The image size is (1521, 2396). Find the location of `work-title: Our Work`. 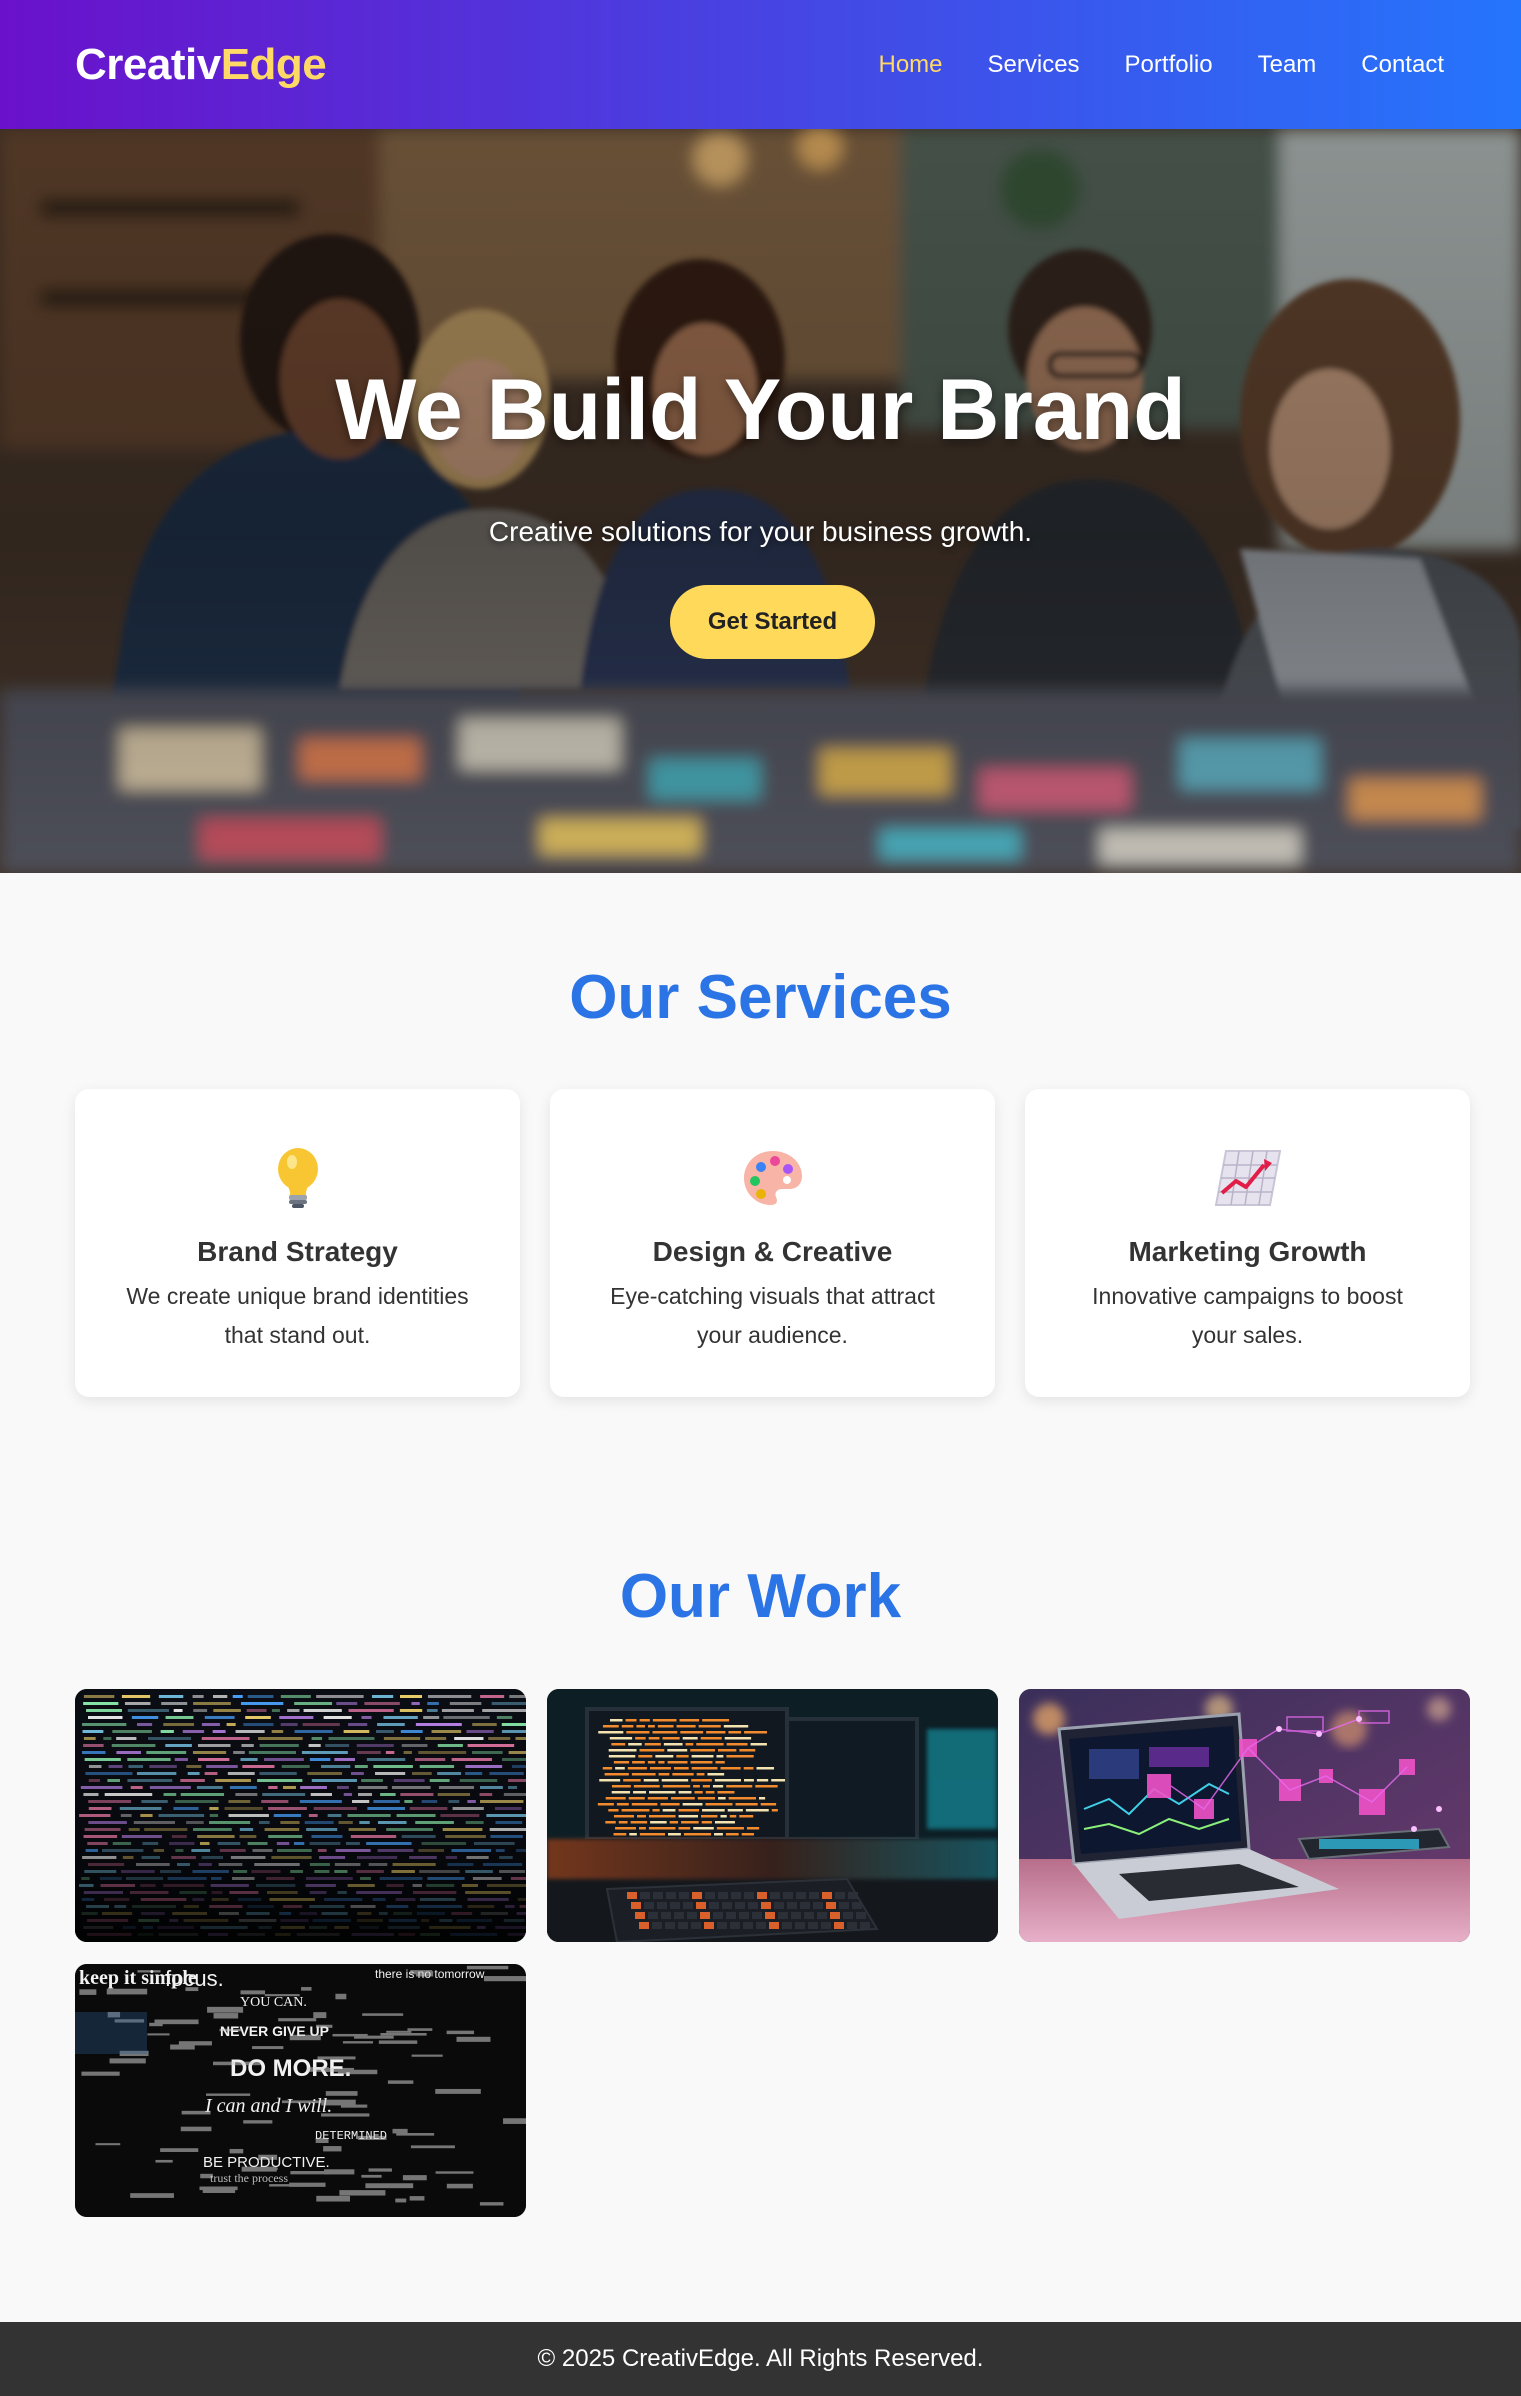

work-title: Our Work is located at coordinates (760, 1596).